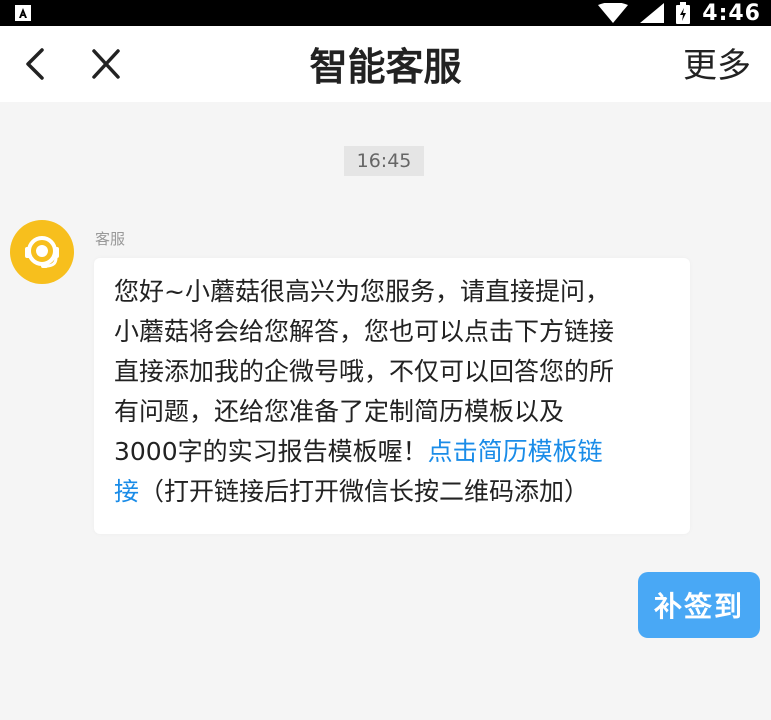 This screenshot has width=771, height=720. I want to click on battery-icon, so click(683, 13).